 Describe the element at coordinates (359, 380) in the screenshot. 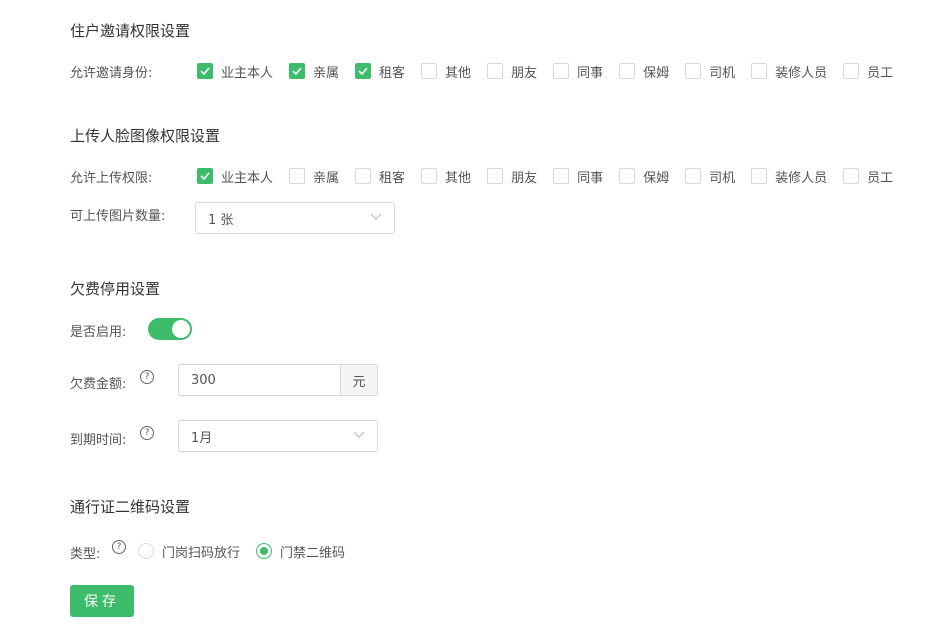

I see `amount-unit-addon: 元` at that location.